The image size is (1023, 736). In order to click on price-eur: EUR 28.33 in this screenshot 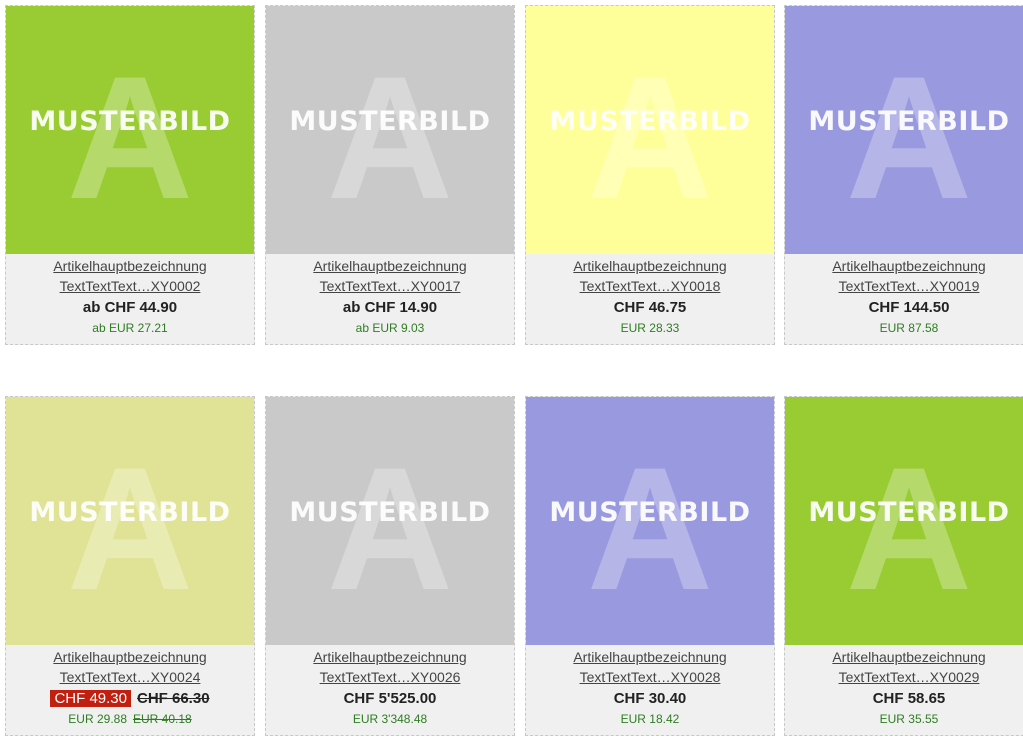, I will do `click(650, 328)`.